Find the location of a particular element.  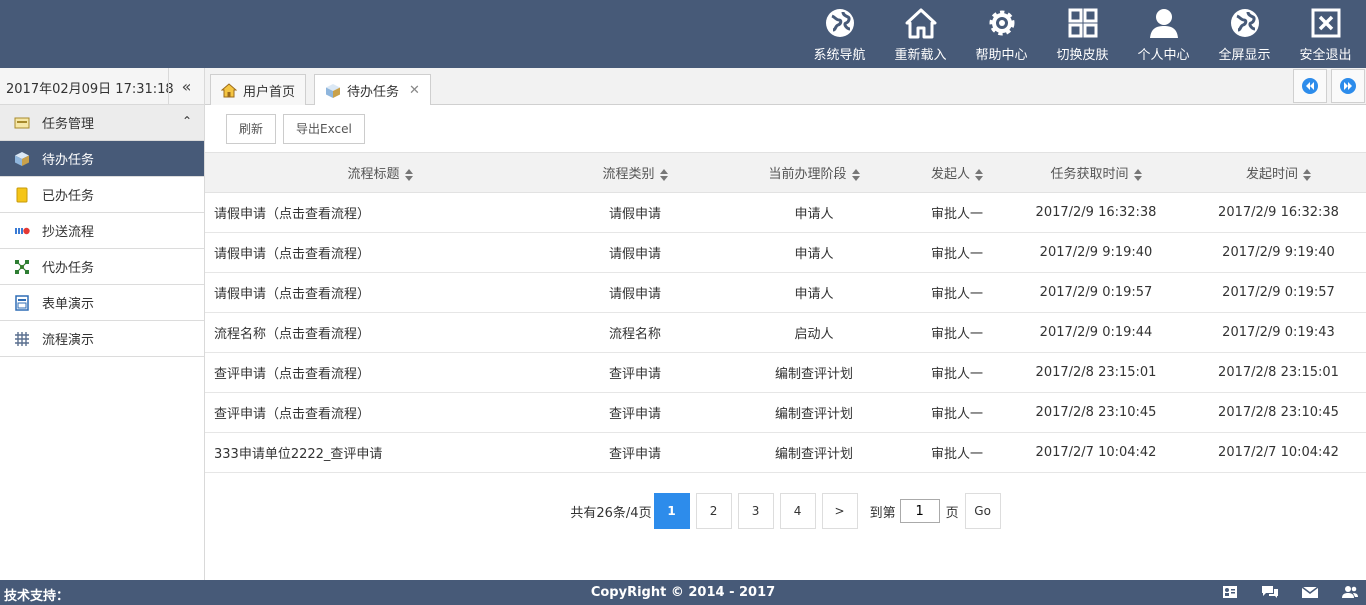

start-time: 2017/2/9 0:19:43 is located at coordinates (1278, 332).